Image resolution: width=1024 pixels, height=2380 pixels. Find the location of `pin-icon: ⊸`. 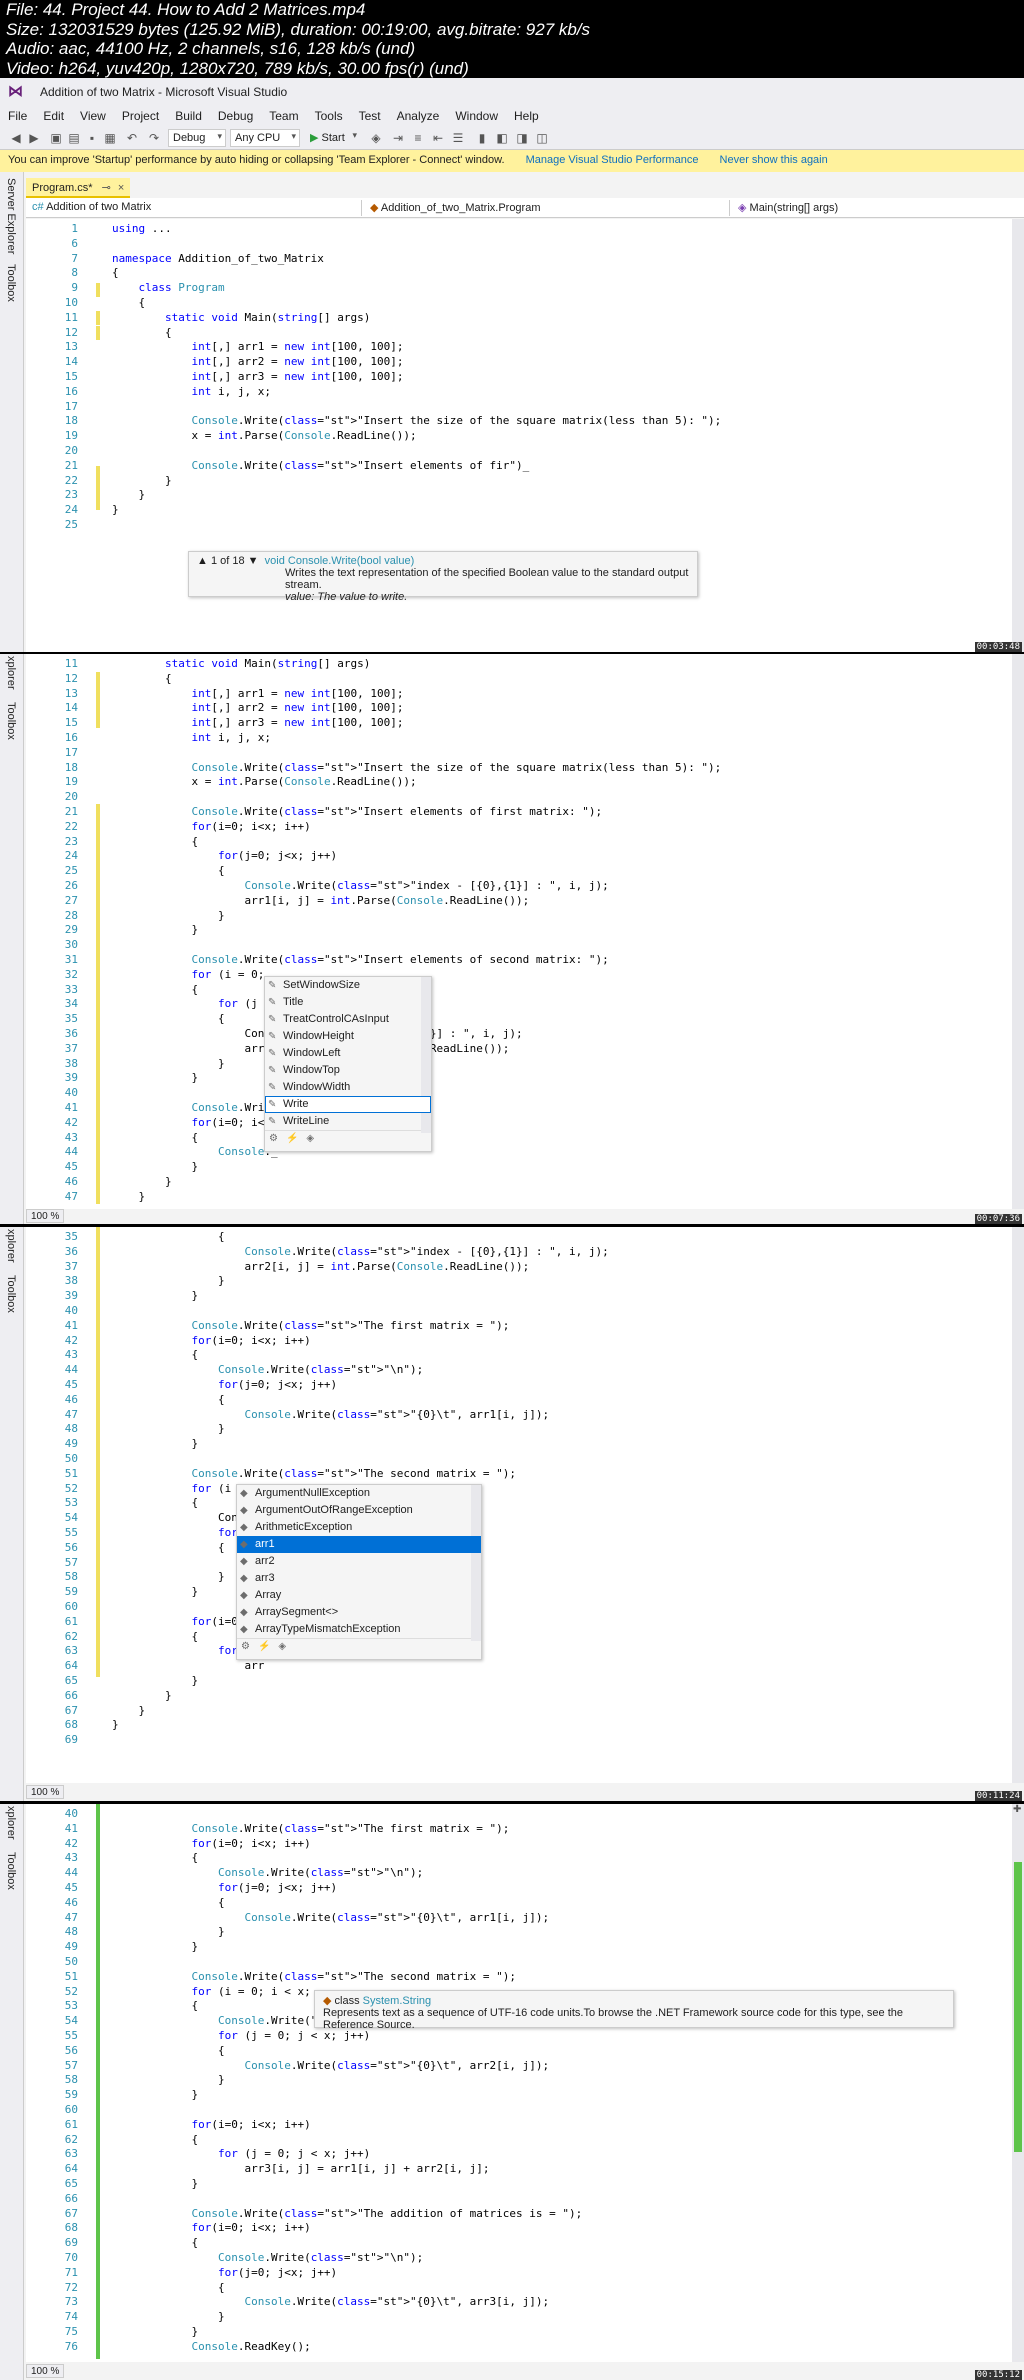

pin-icon: ⊸ is located at coordinates (106, 188).